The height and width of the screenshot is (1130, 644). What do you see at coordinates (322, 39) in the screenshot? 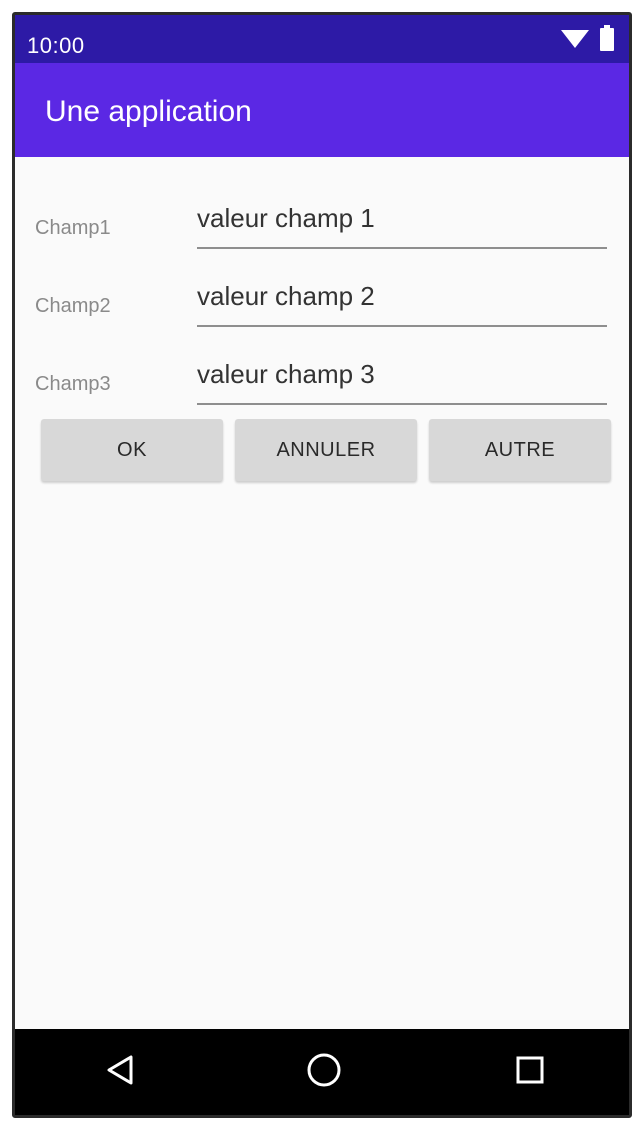
I see `status-bar: 10:00` at bounding box center [322, 39].